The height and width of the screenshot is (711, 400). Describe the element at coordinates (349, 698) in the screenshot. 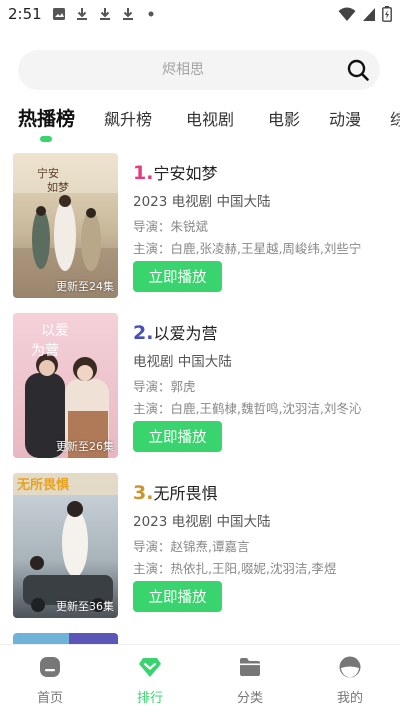

I see `nav-label: 我的` at that location.